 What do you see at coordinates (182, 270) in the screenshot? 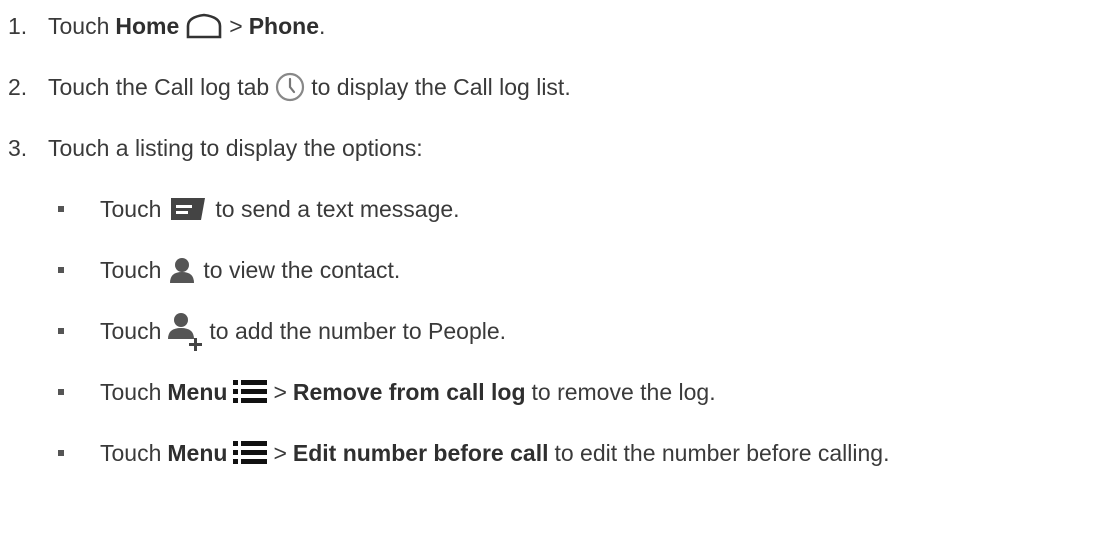
I see `contact-icon` at bounding box center [182, 270].